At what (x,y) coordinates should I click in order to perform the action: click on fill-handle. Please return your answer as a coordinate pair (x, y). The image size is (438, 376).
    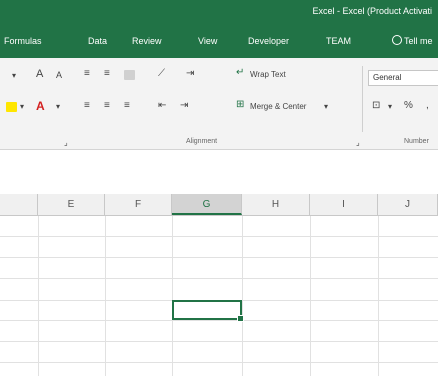
    Looking at the image, I should click on (240, 318).